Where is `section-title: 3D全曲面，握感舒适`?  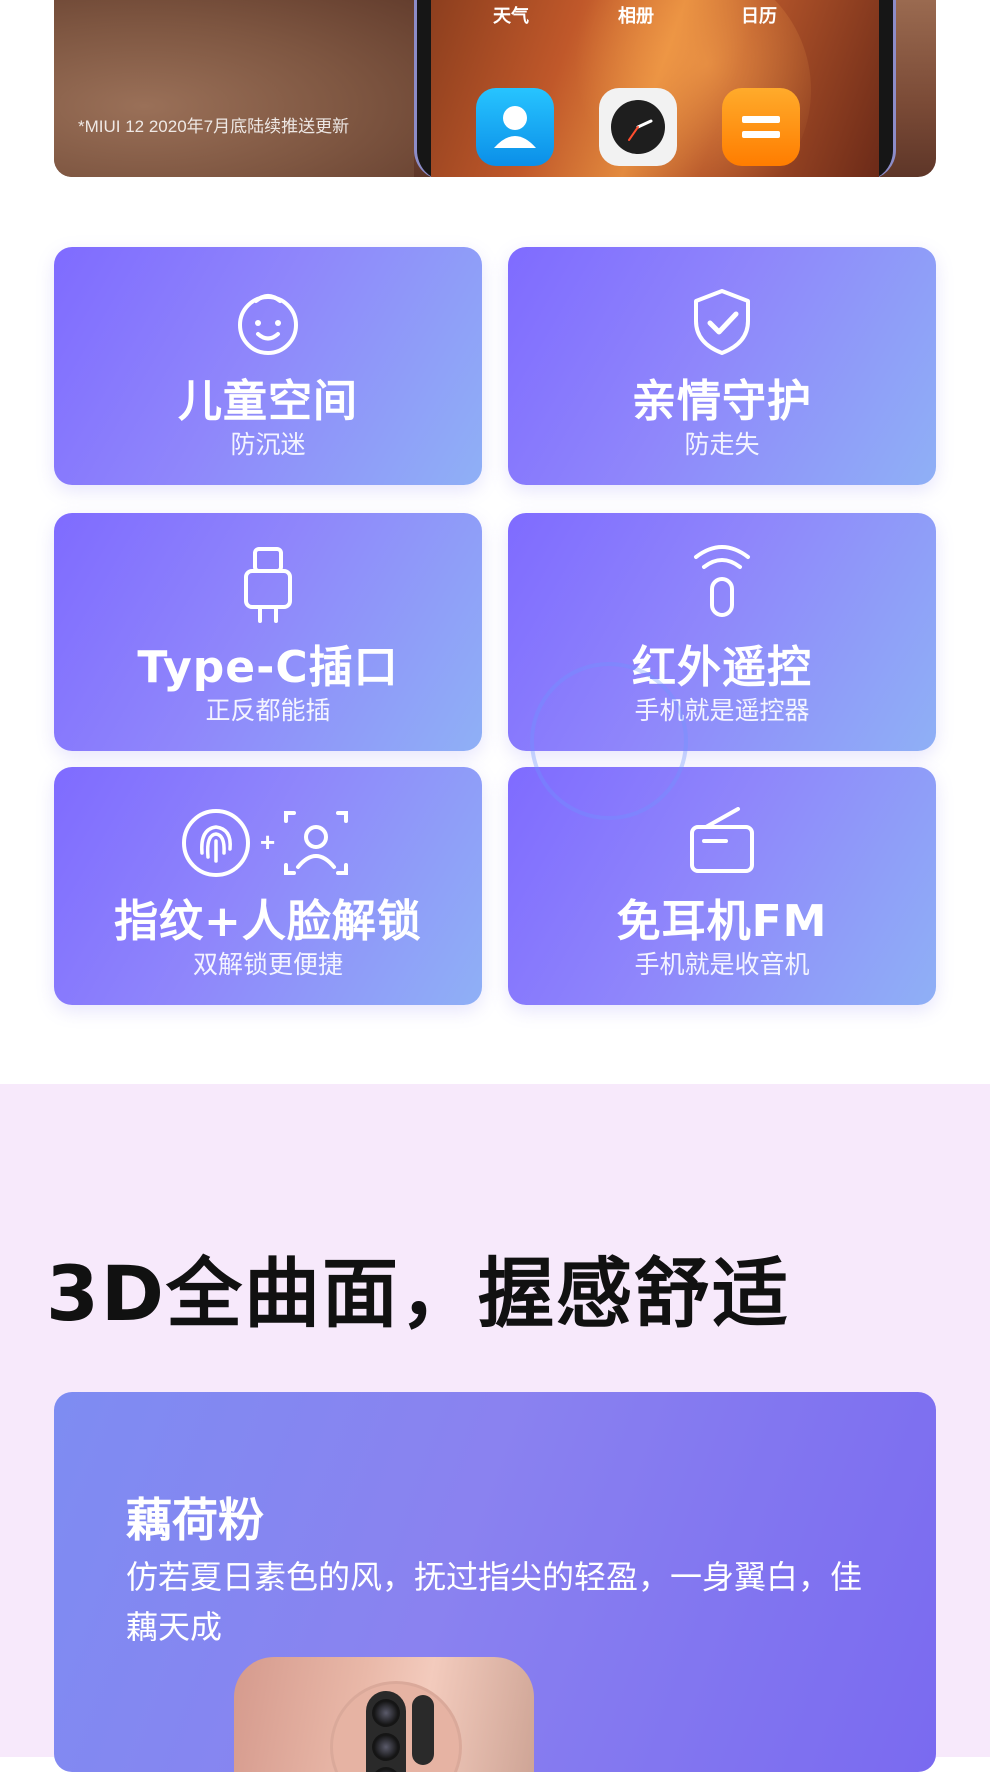
section-title: 3D全曲面，握感舒适 is located at coordinates (418, 1293).